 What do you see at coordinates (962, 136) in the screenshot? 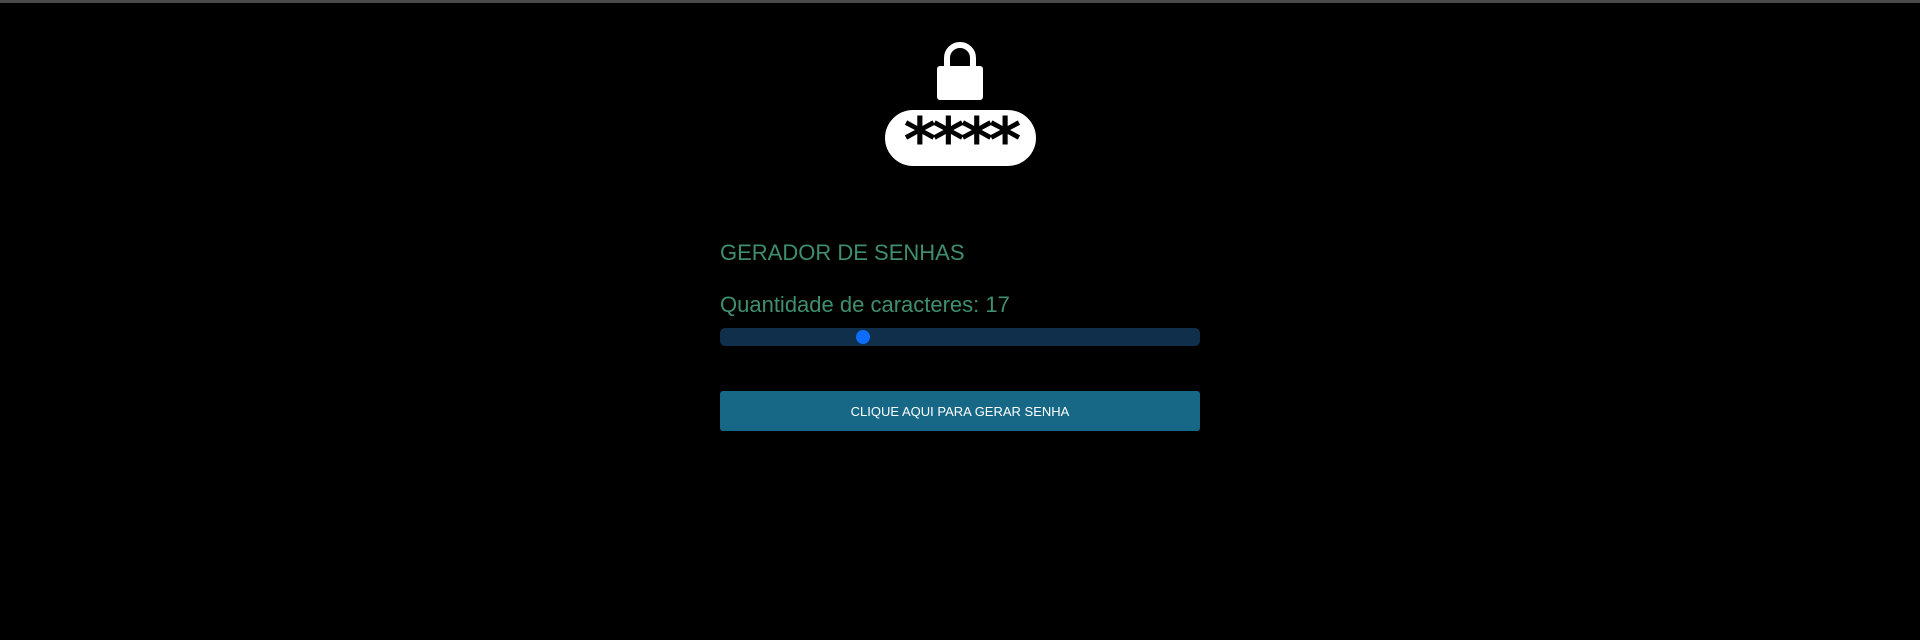
I see `logo-asterisks: ****` at bounding box center [962, 136].